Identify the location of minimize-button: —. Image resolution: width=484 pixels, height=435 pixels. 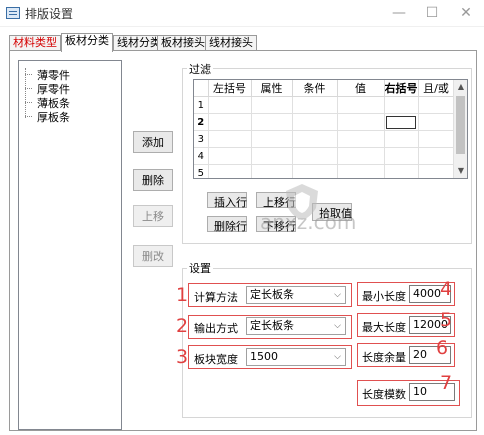
(399, 13).